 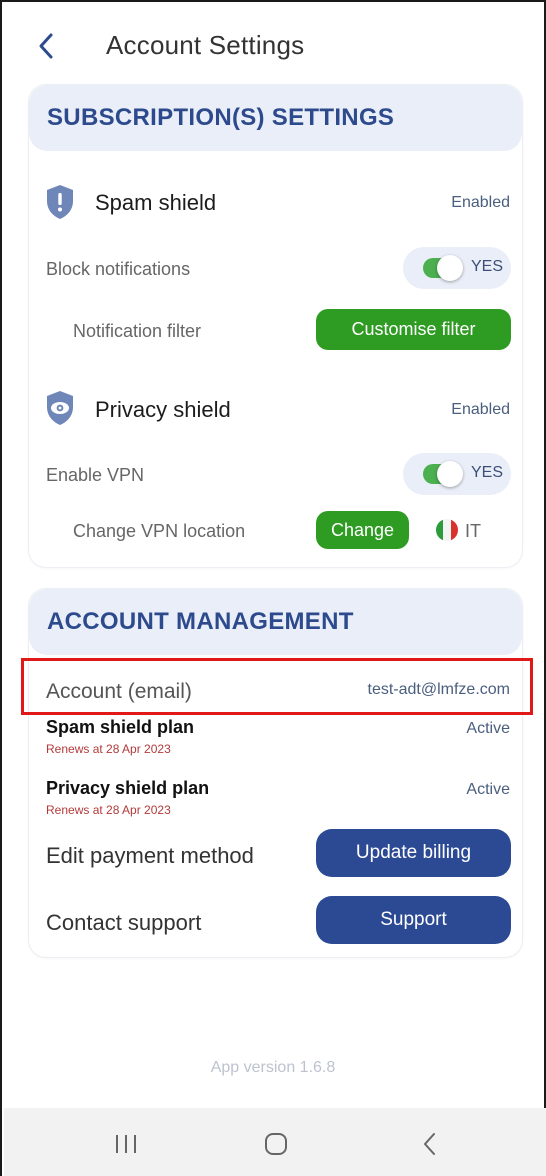 I want to click on customise-filter-button: Customise filter, so click(x=413, y=329).